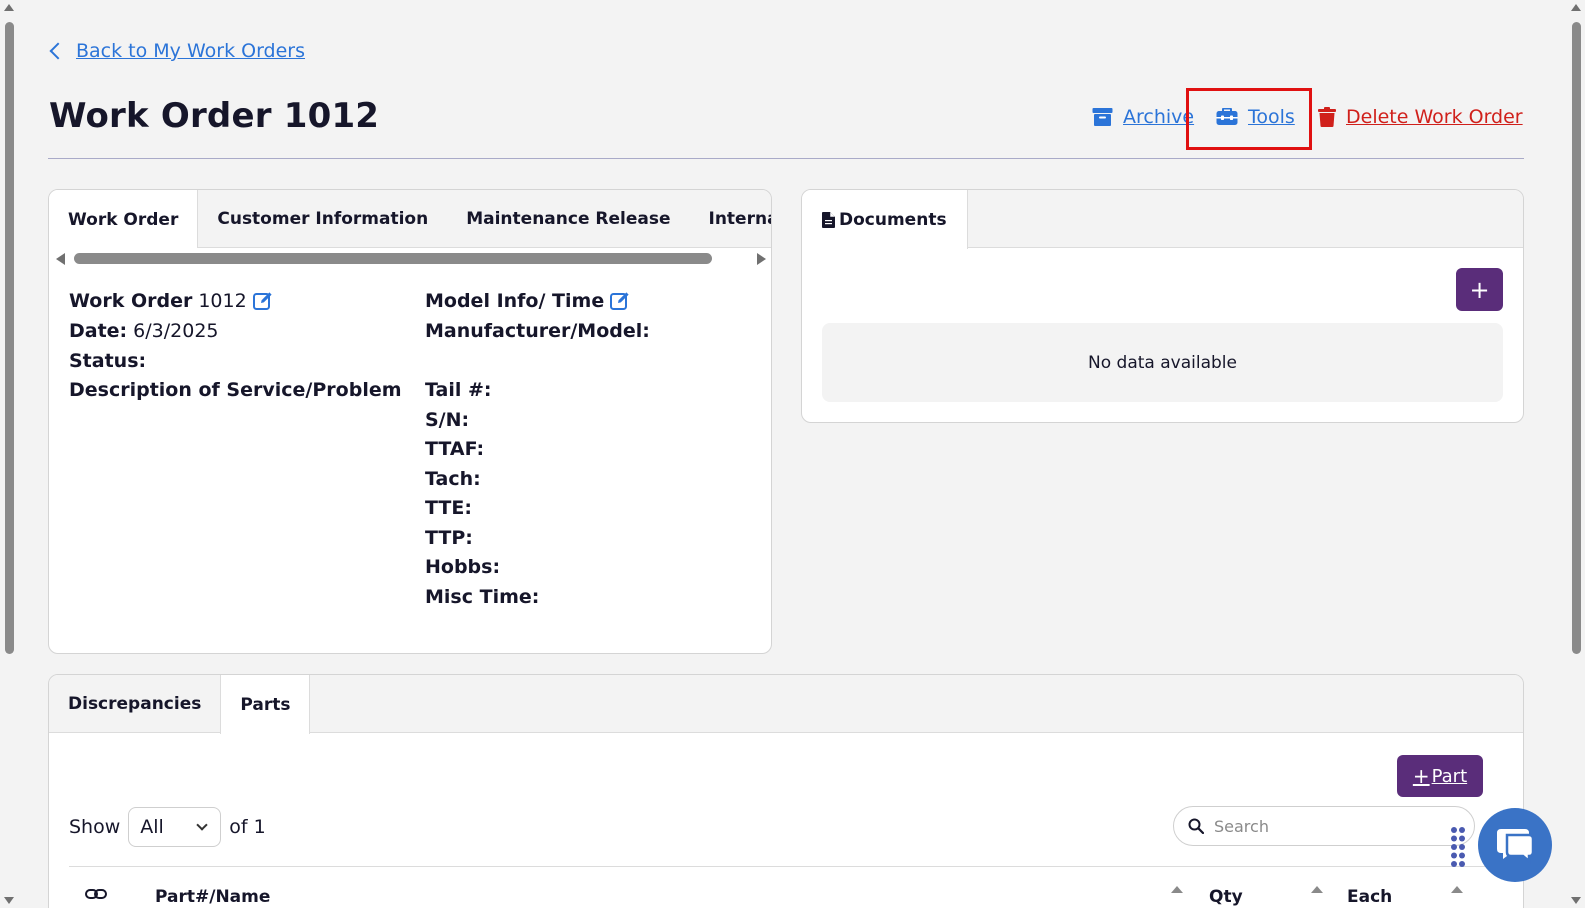  I want to click on page-size-control: Show All of 1, so click(167, 827).